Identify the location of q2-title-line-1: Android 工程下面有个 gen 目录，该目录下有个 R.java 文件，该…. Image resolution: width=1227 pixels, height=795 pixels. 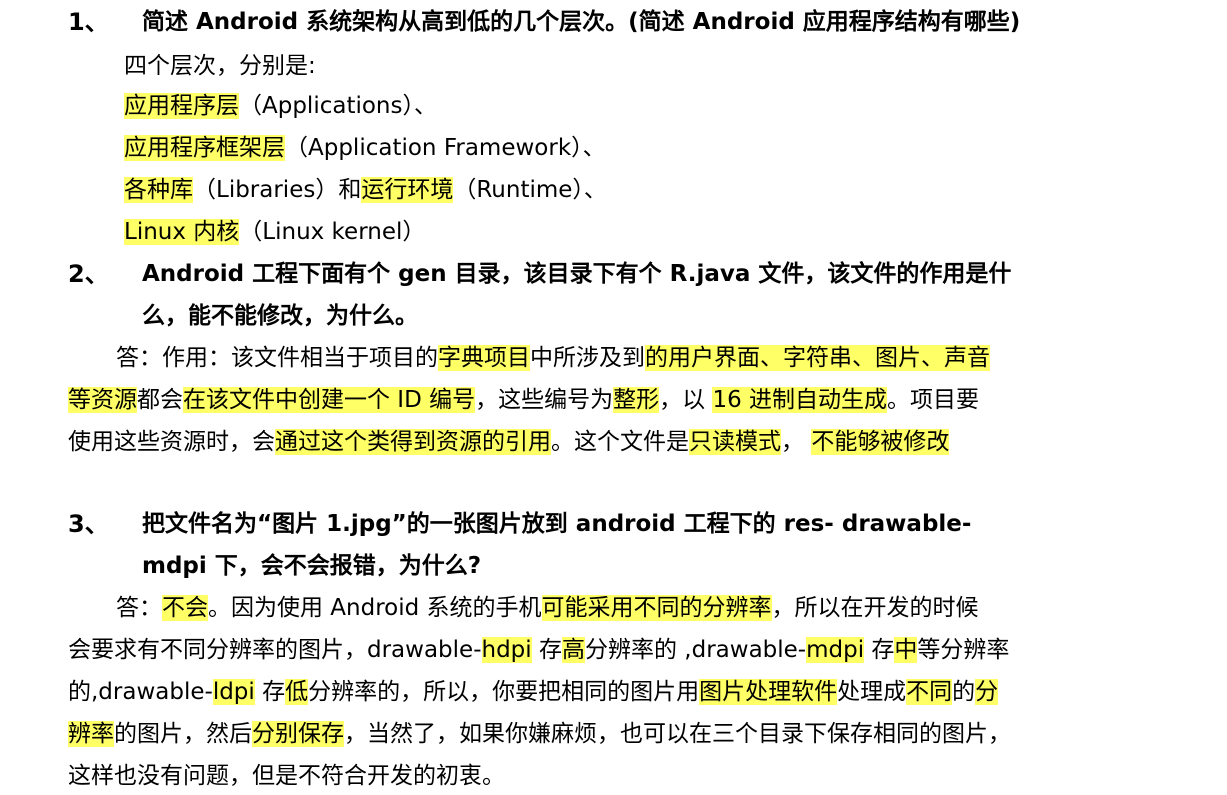
(577, 274).